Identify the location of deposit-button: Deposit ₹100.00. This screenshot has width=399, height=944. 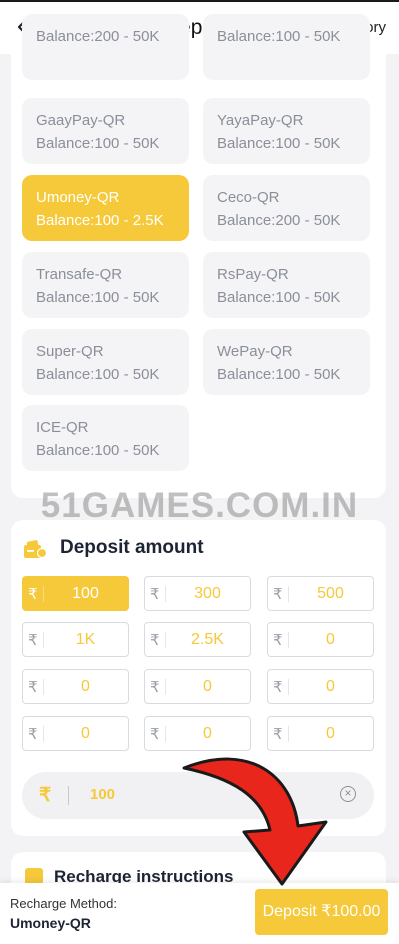
(321, 912).